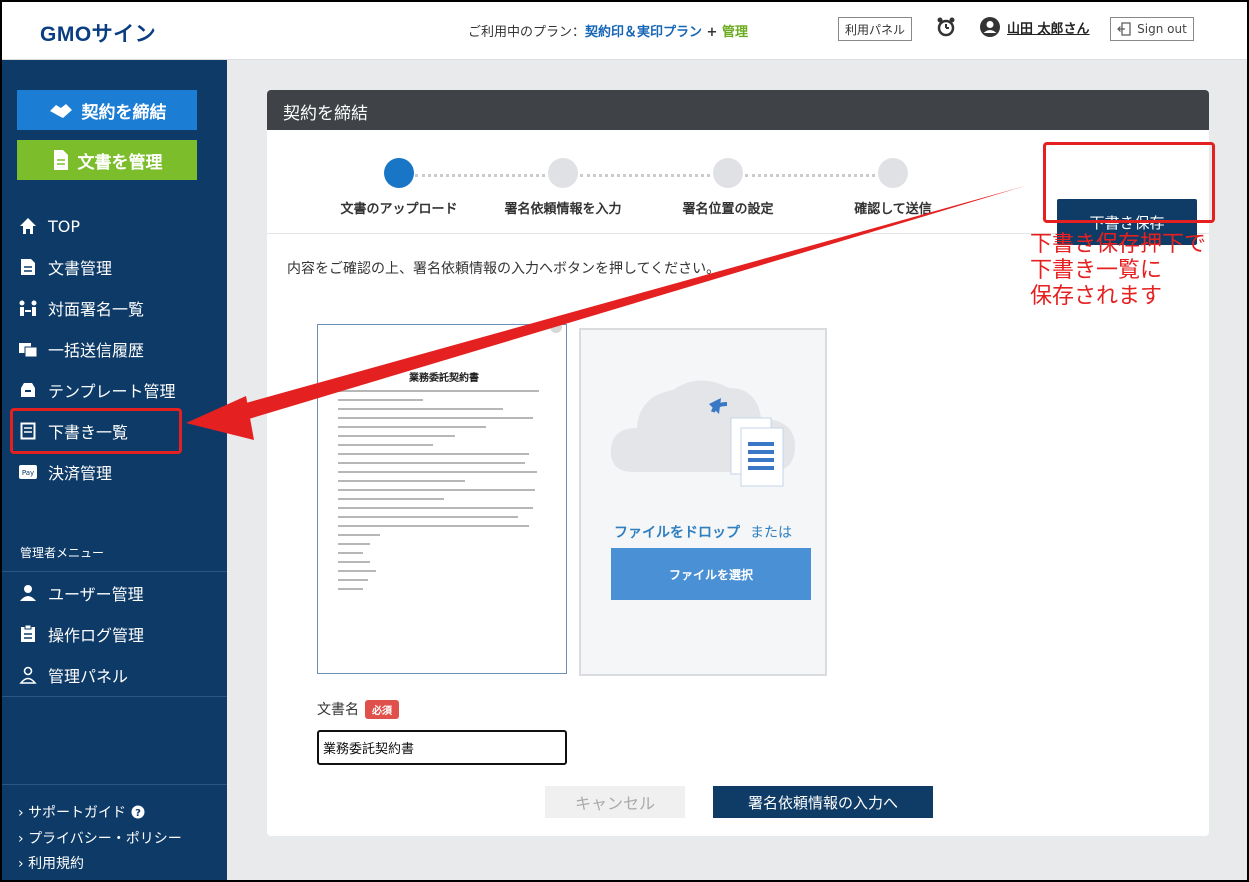 Image resolution: width=1249 pixels, height=882 pixels. Describe the element at coordinates (527, 32) in the screenshot. I see `plan-prefix: ご利用中のプラン：` at that location.